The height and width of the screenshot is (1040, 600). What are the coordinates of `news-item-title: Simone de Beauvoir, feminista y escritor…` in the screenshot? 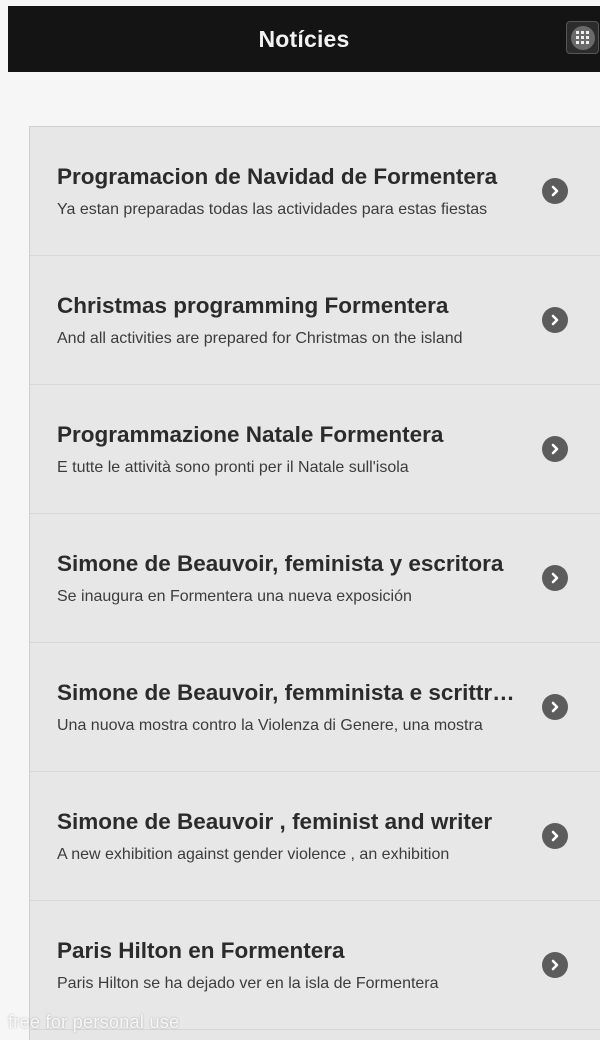 It's located at (280, 563).